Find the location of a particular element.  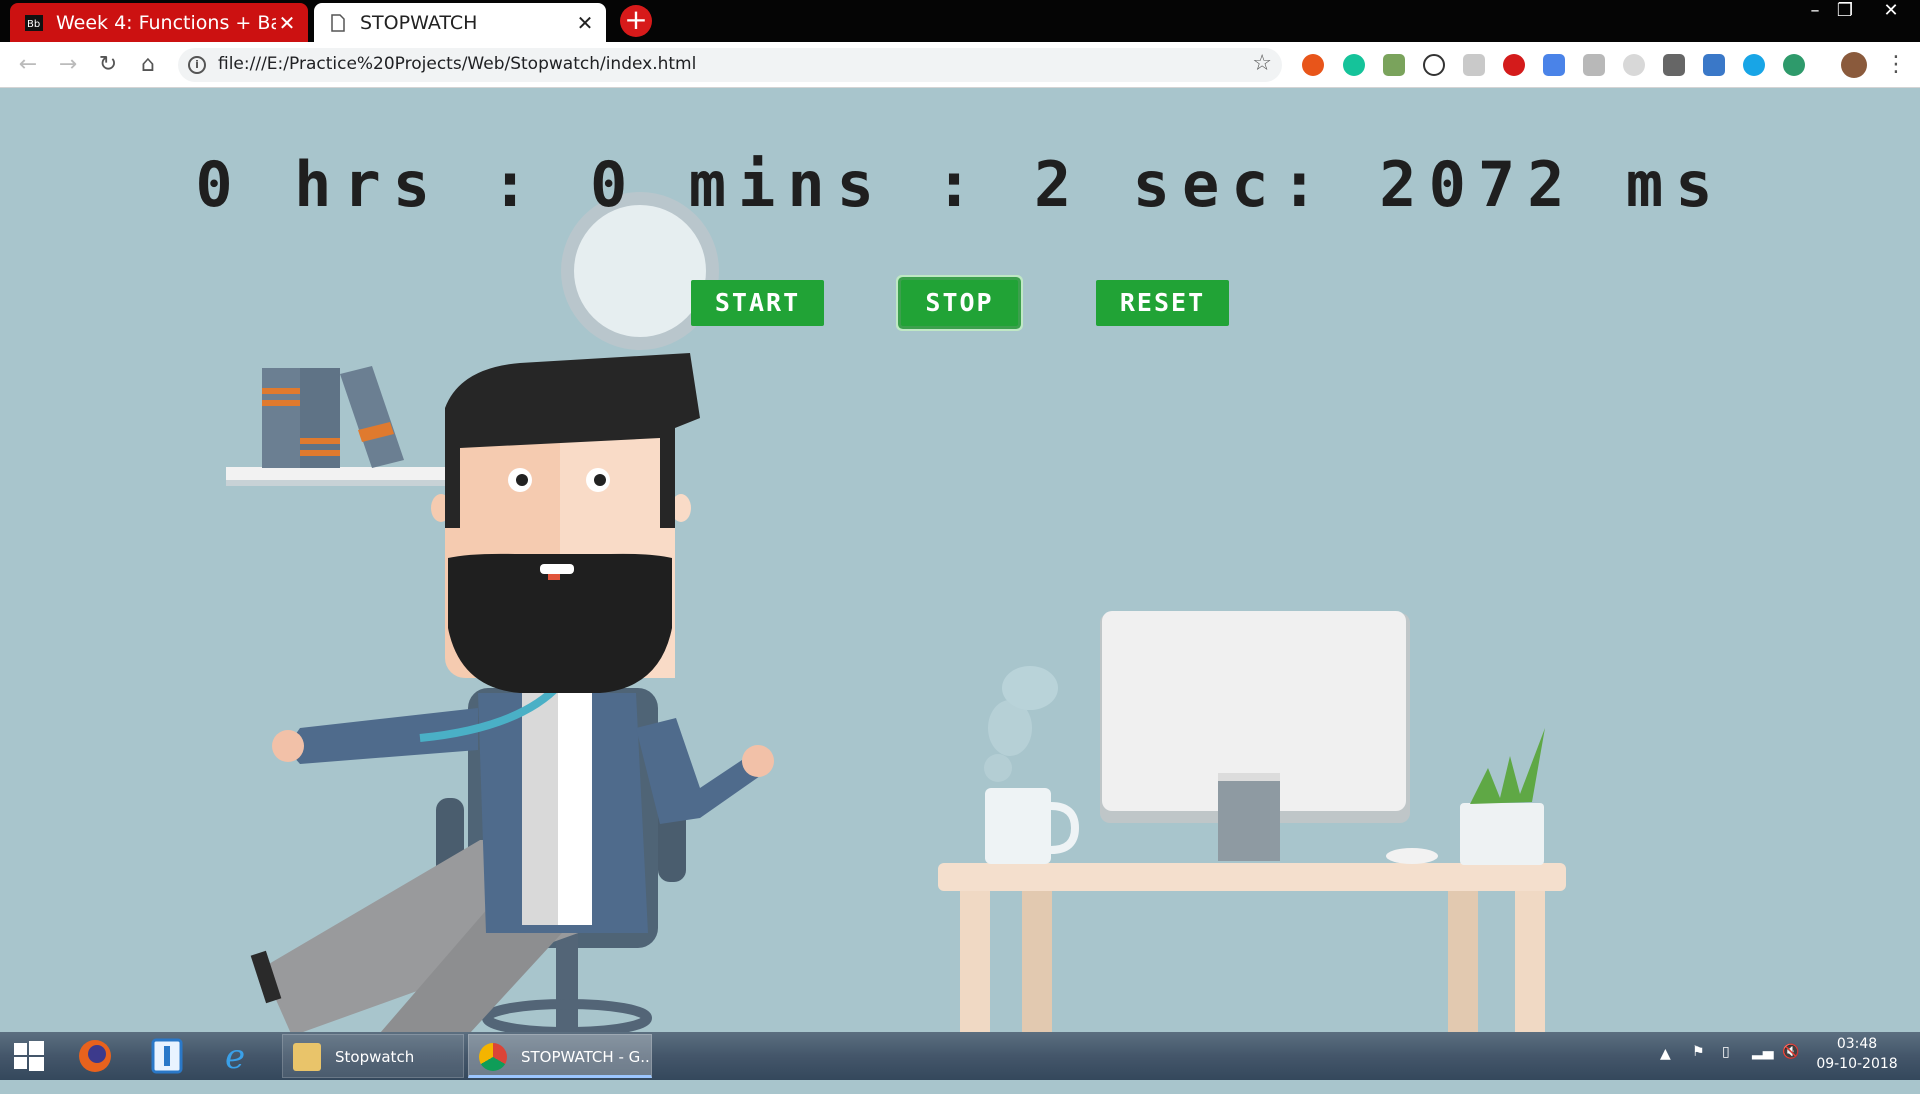

skype-icon is located at coordinates (1754, 65).